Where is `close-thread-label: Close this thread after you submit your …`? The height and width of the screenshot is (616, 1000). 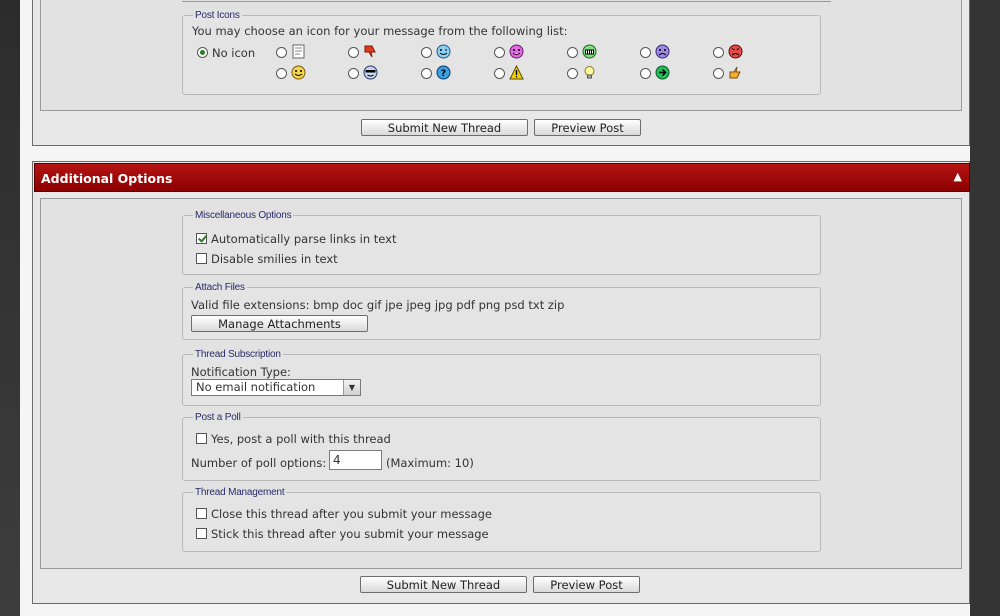 close-thread-label: Close this thread after you submit your … is located at coordinates (351, 514).